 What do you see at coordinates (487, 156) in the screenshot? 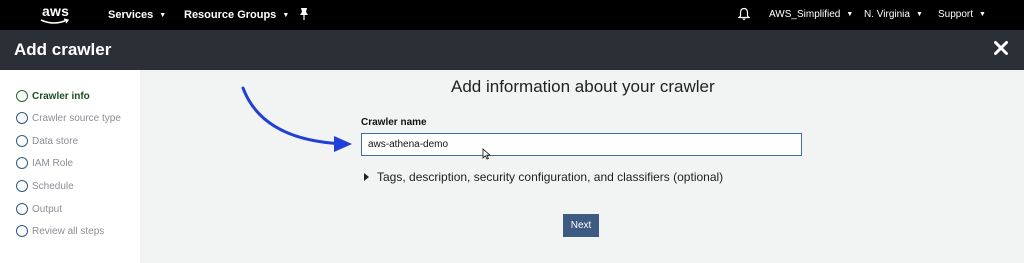
I see `mouse-cursor-icon` at bounding box center [487, 156].